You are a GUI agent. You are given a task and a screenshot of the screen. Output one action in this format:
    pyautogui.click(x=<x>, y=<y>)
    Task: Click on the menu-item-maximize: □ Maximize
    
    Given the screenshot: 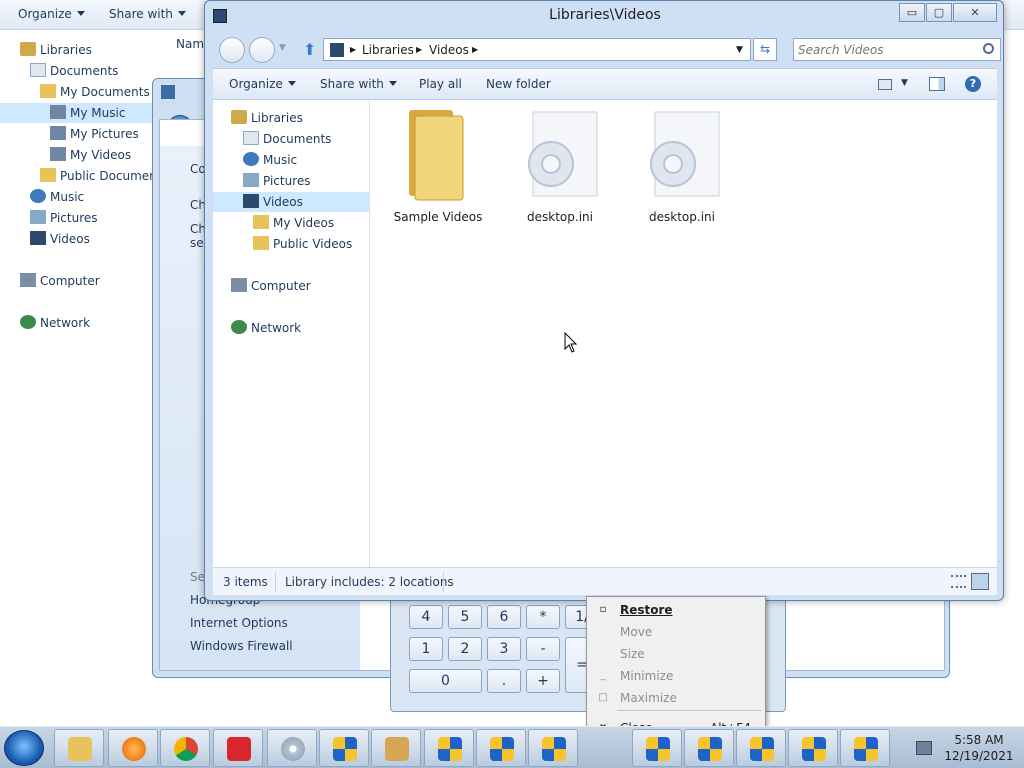 What is the action you would take?
    pyautogui.click(x=676, y=698)
    